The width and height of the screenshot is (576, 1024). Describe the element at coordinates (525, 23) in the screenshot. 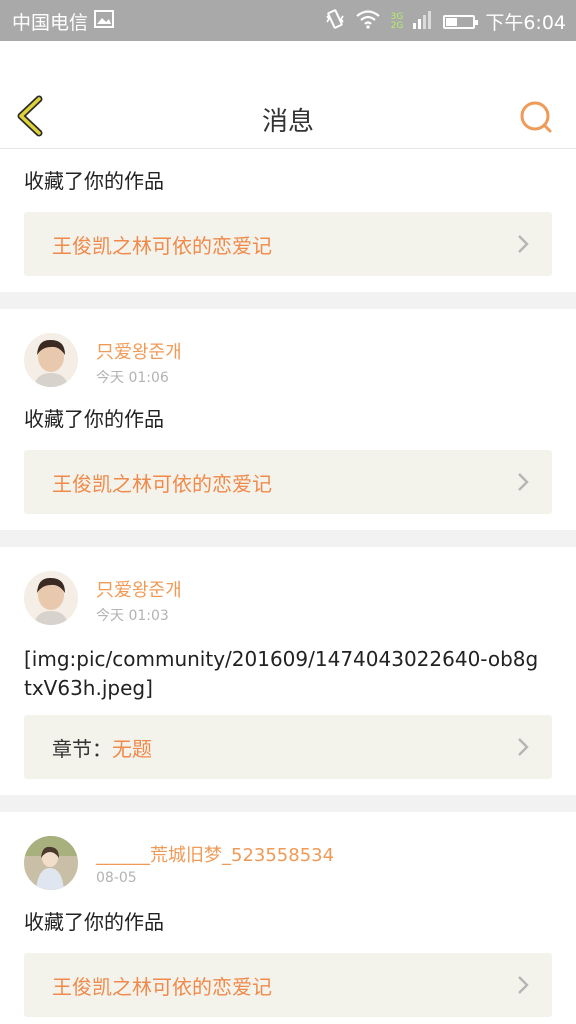

I see `status-time: 下午6:04` at that location.